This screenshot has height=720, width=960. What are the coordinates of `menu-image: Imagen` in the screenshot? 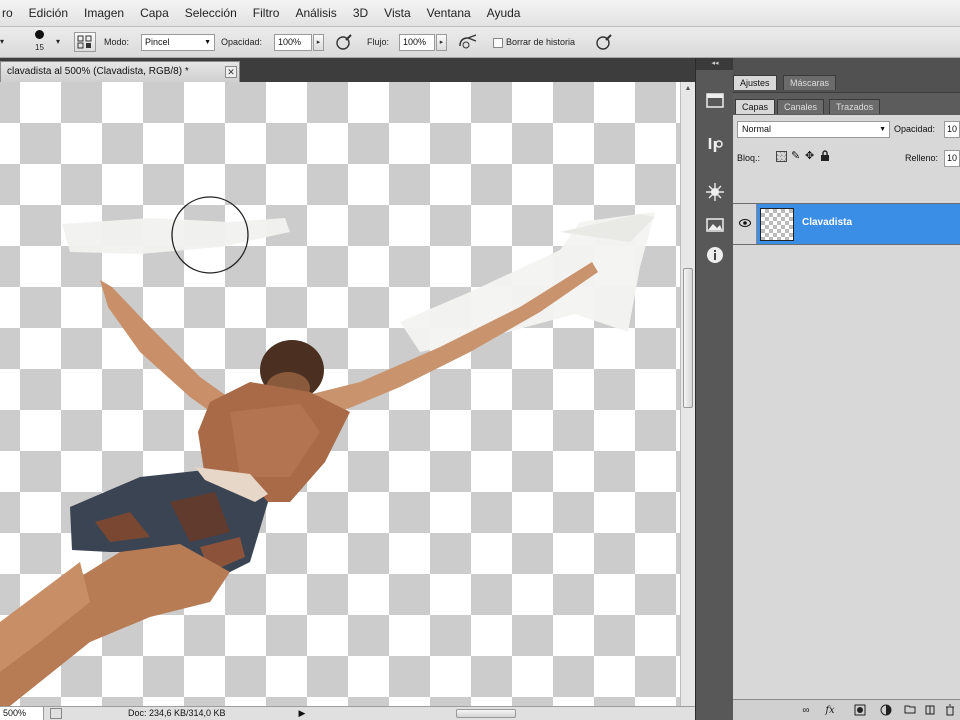 It's located at (104, 13).